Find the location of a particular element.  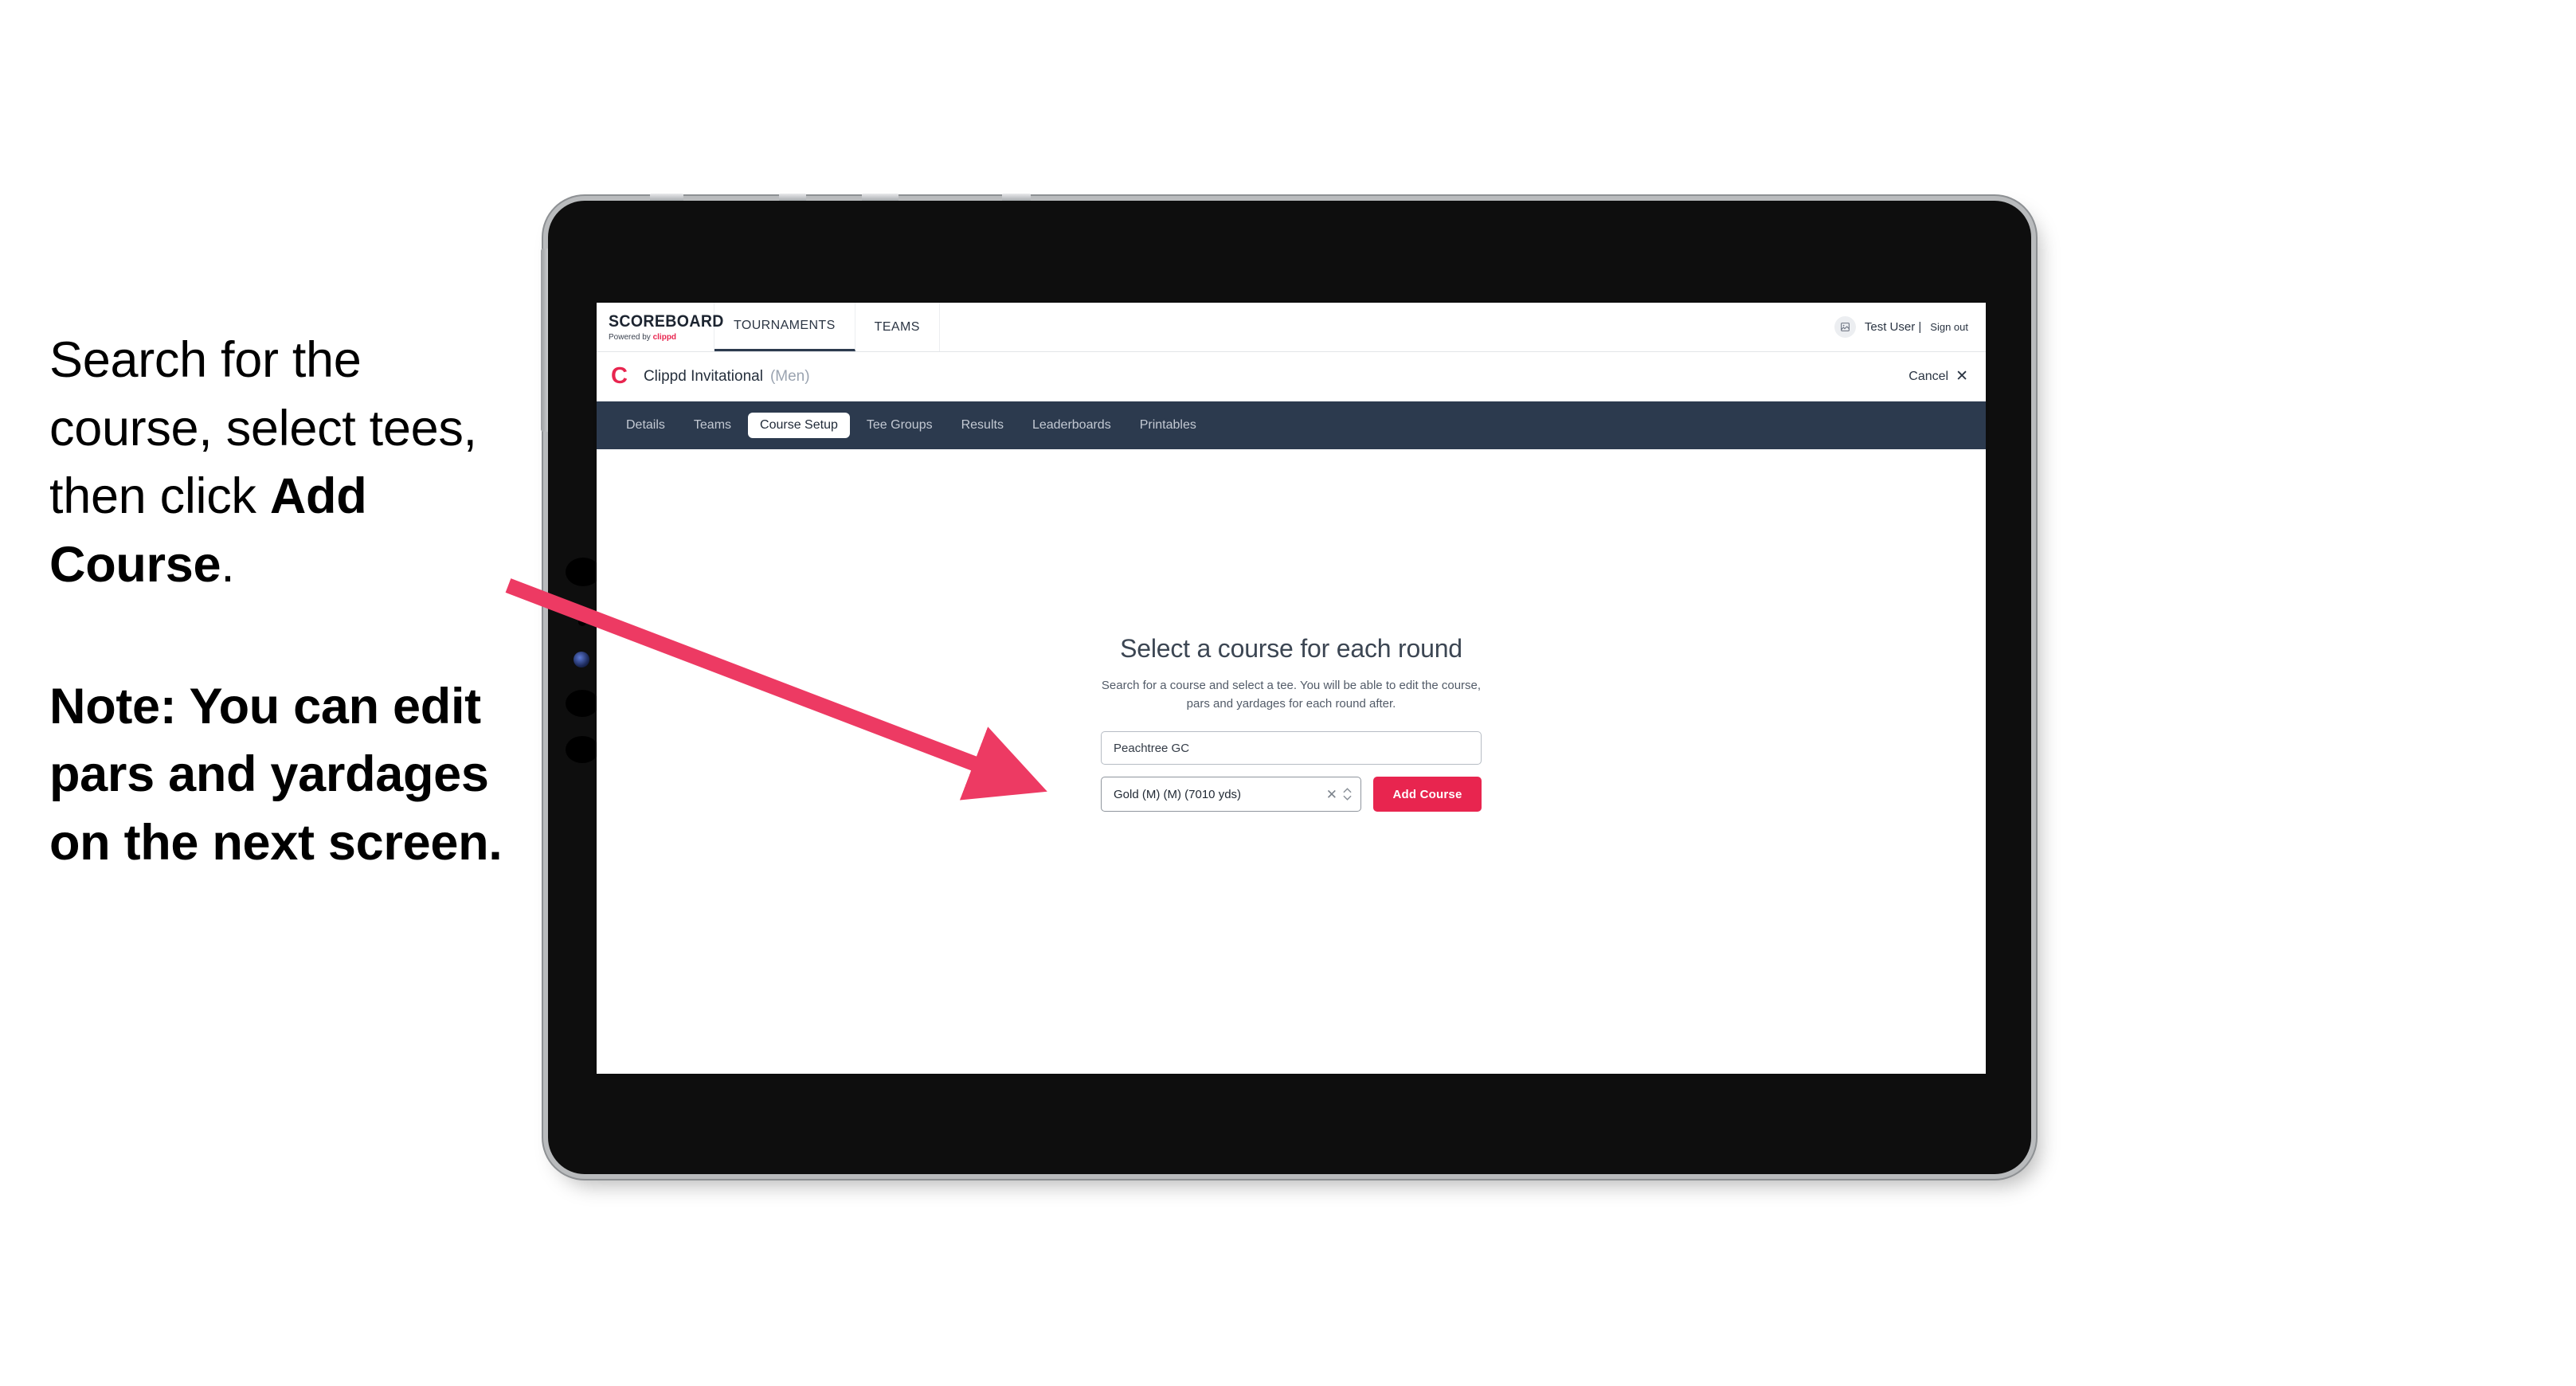

cancel-label: Cancel is located at coordinates (1929, 376).